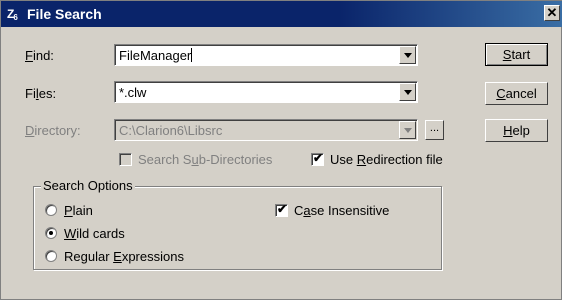  Describe the element at coordinates (88, 185) in the screenshot. I see `search-options-title: Search Options` at that location.